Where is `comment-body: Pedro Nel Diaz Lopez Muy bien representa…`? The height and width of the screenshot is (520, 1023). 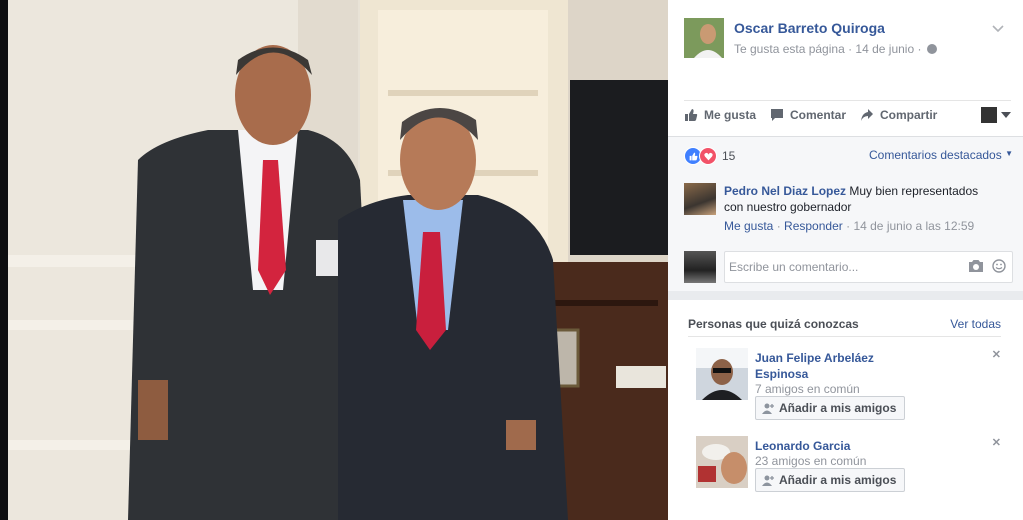 comment-body: Pedro Nel Diaz Lopez Muy bien representa… is located at coordinates (859, 199).